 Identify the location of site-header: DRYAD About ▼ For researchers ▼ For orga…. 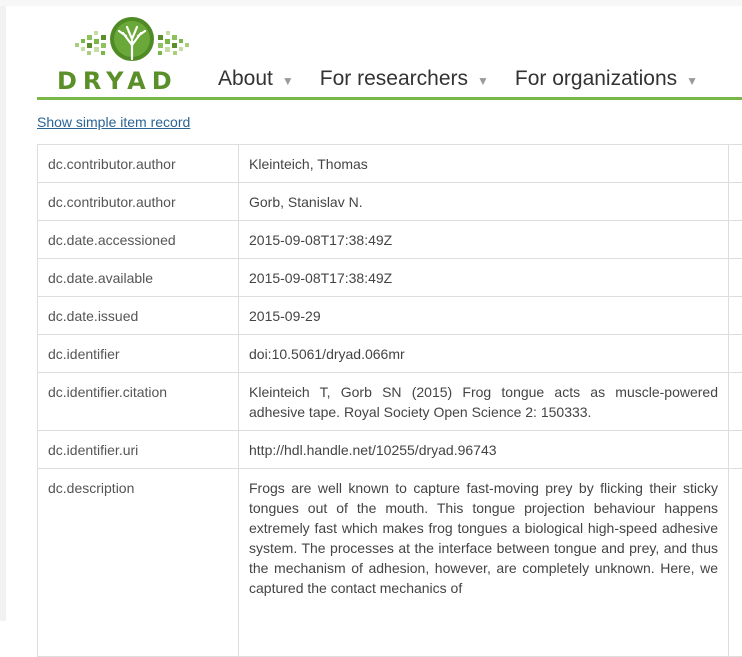
(389, 53).